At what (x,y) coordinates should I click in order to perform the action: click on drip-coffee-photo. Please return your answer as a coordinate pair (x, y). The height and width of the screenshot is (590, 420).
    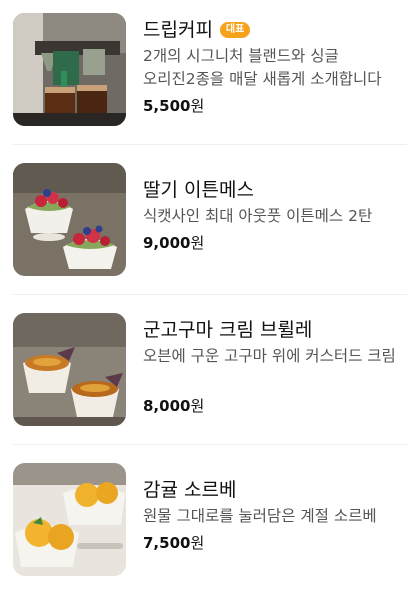
    Looking at the image, I should click on (69, 69).